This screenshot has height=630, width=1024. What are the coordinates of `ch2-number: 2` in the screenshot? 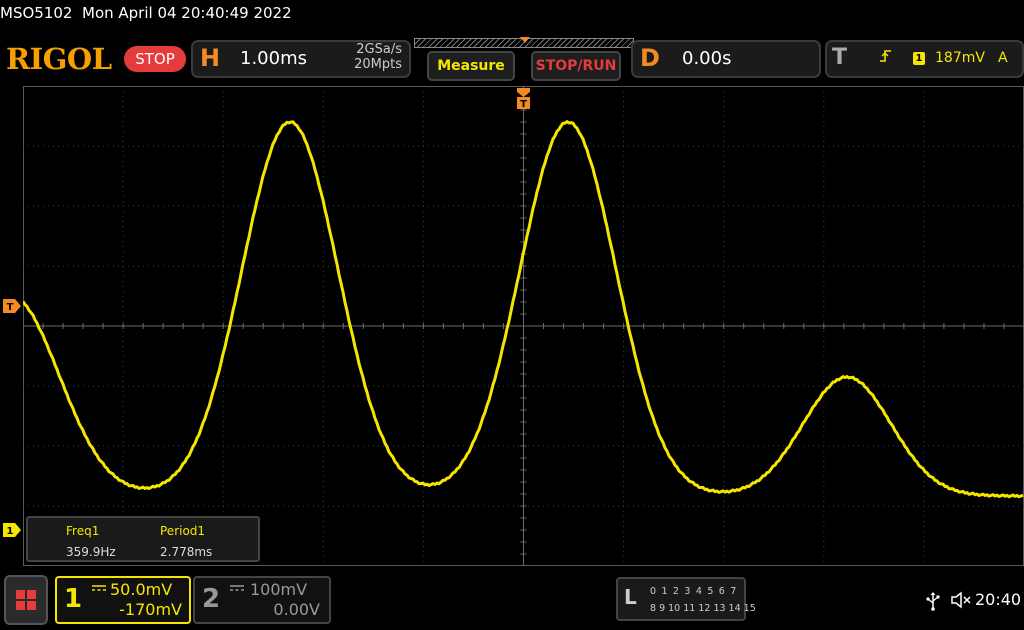 It's located at (211, 599).